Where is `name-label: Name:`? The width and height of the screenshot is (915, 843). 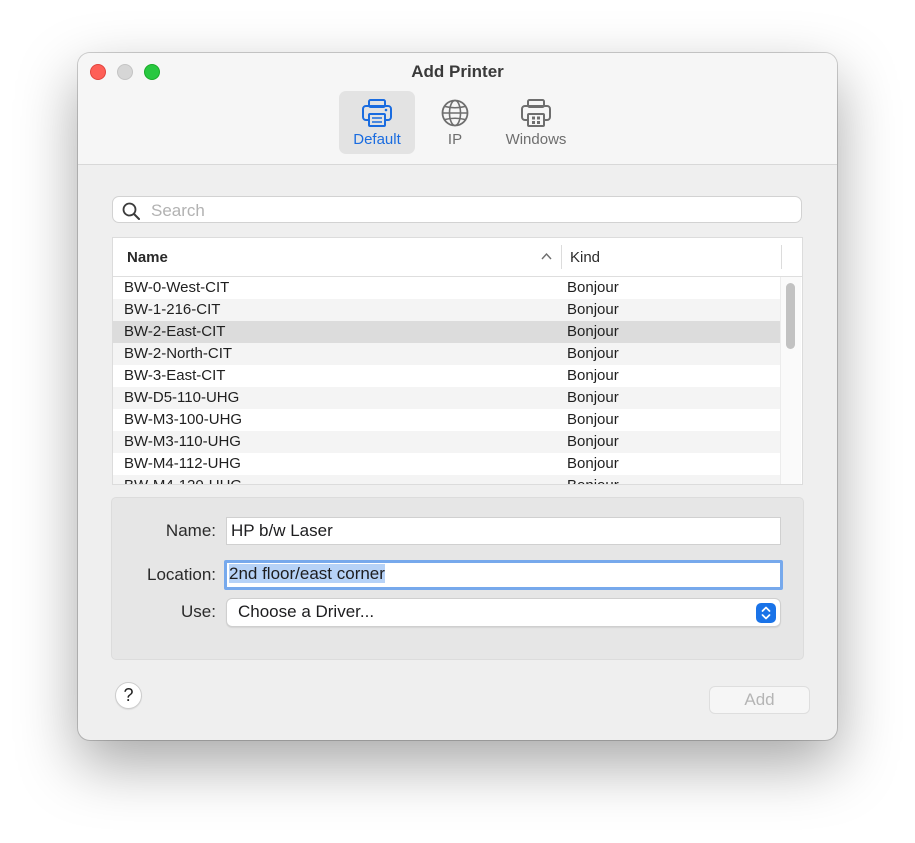
name-label: Name: is located at coordinates (190, 530).